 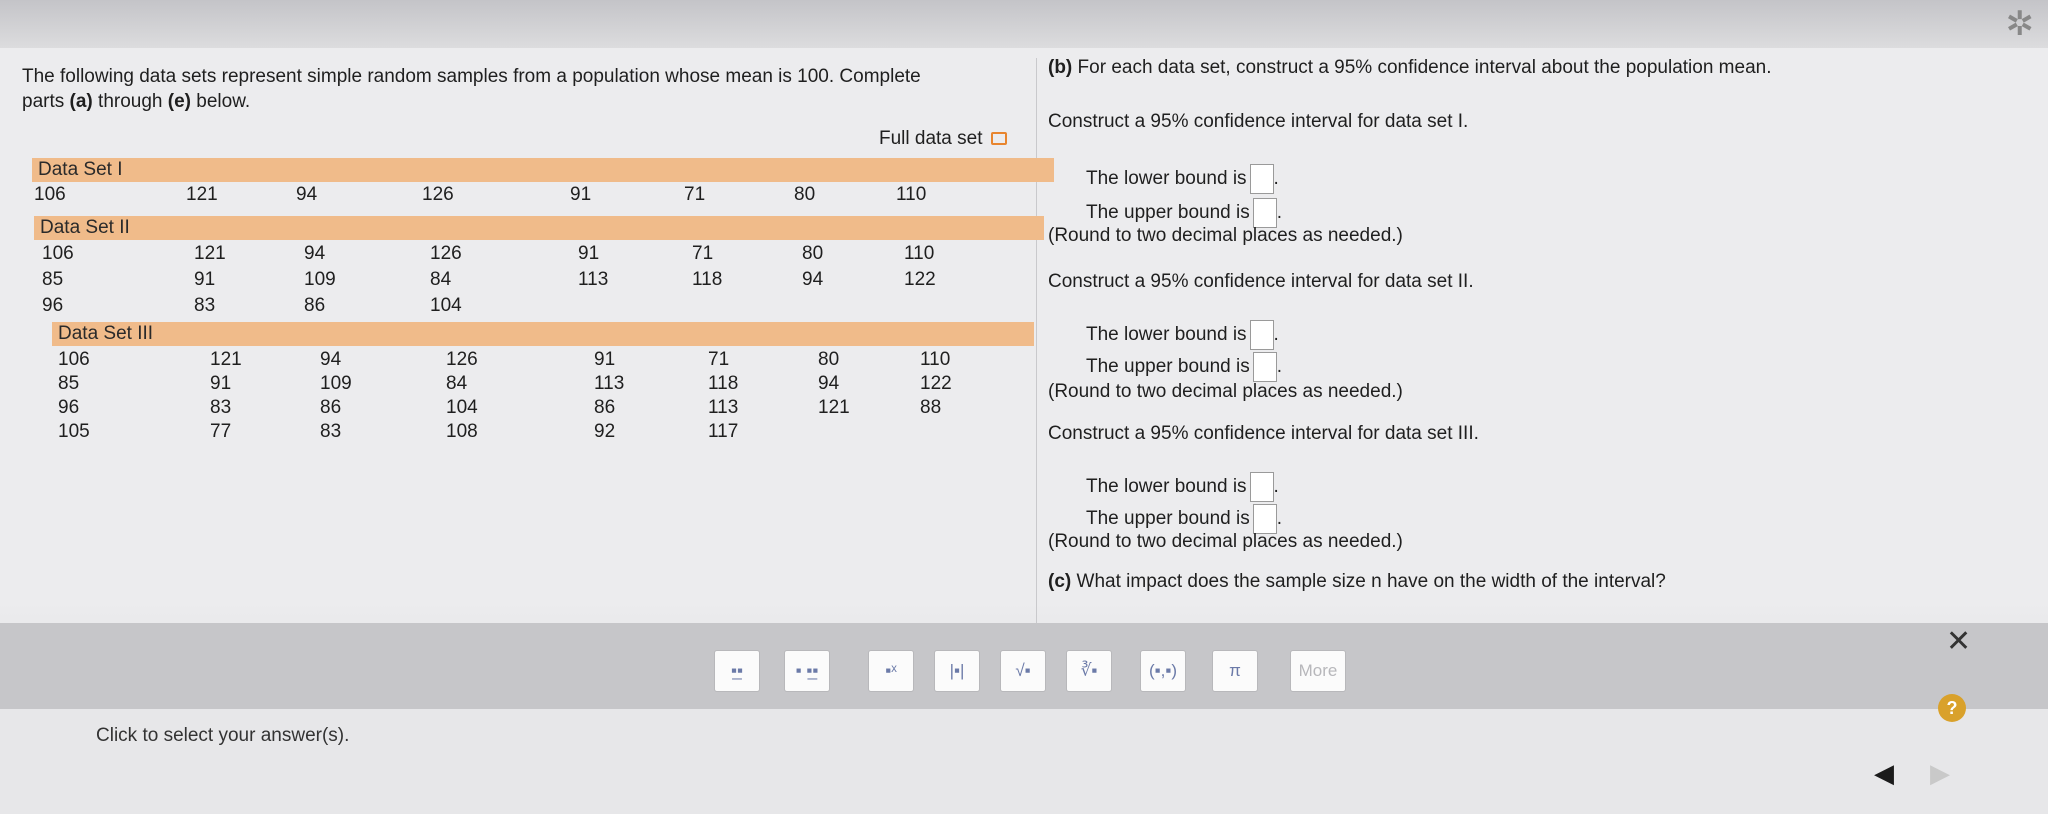 What do you see at coordinates (1163, 671) in the screenshot?
I see `ordered-pair-icon: (▪,▪)` at bounding box center [1163, 671].